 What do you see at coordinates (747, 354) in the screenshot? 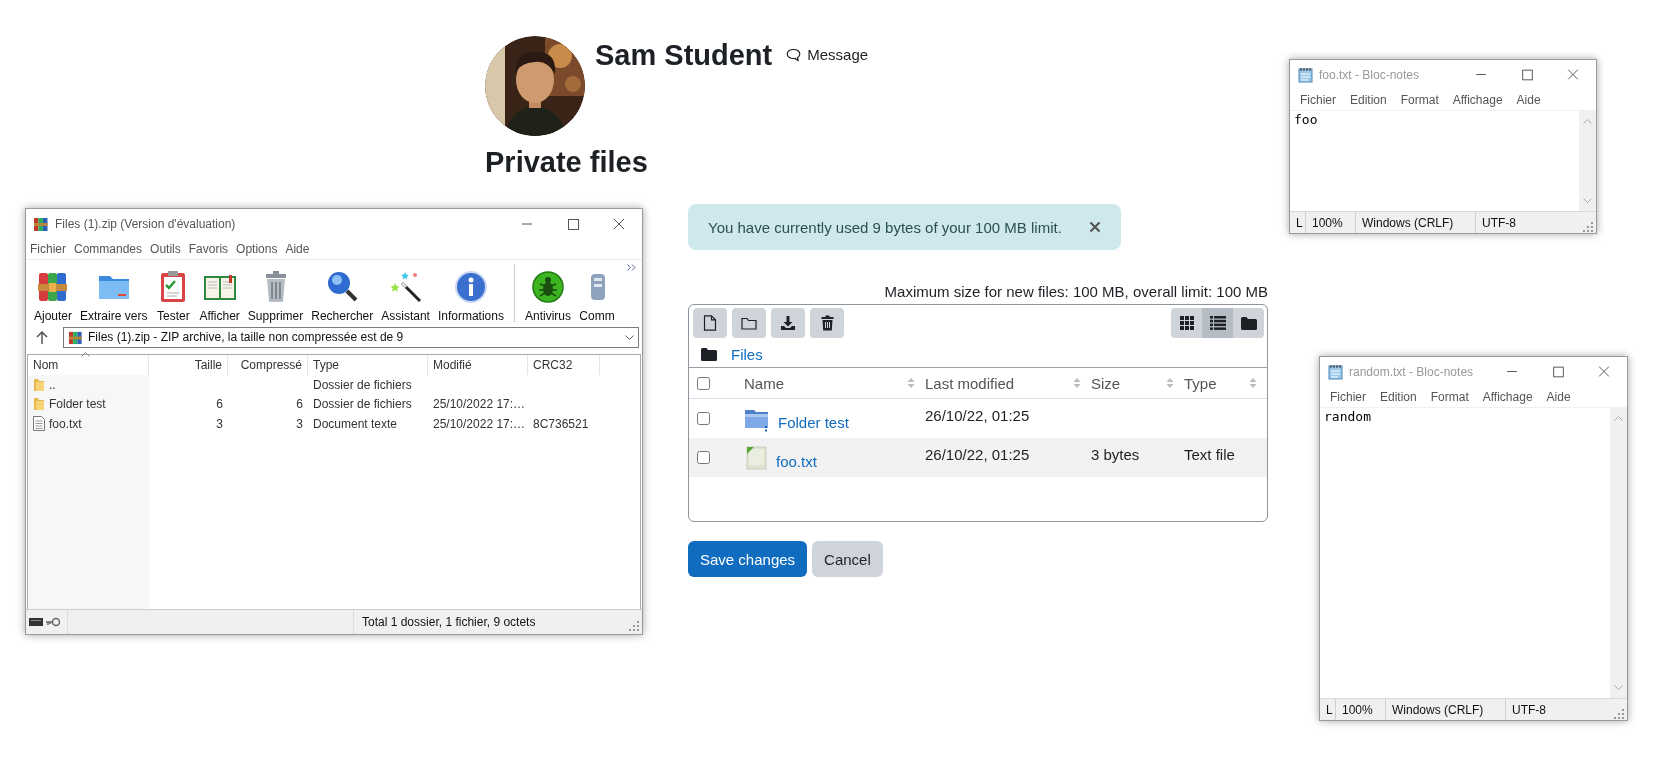
I see `breadcrumb-link: Files` at bounding box center [747, 354].